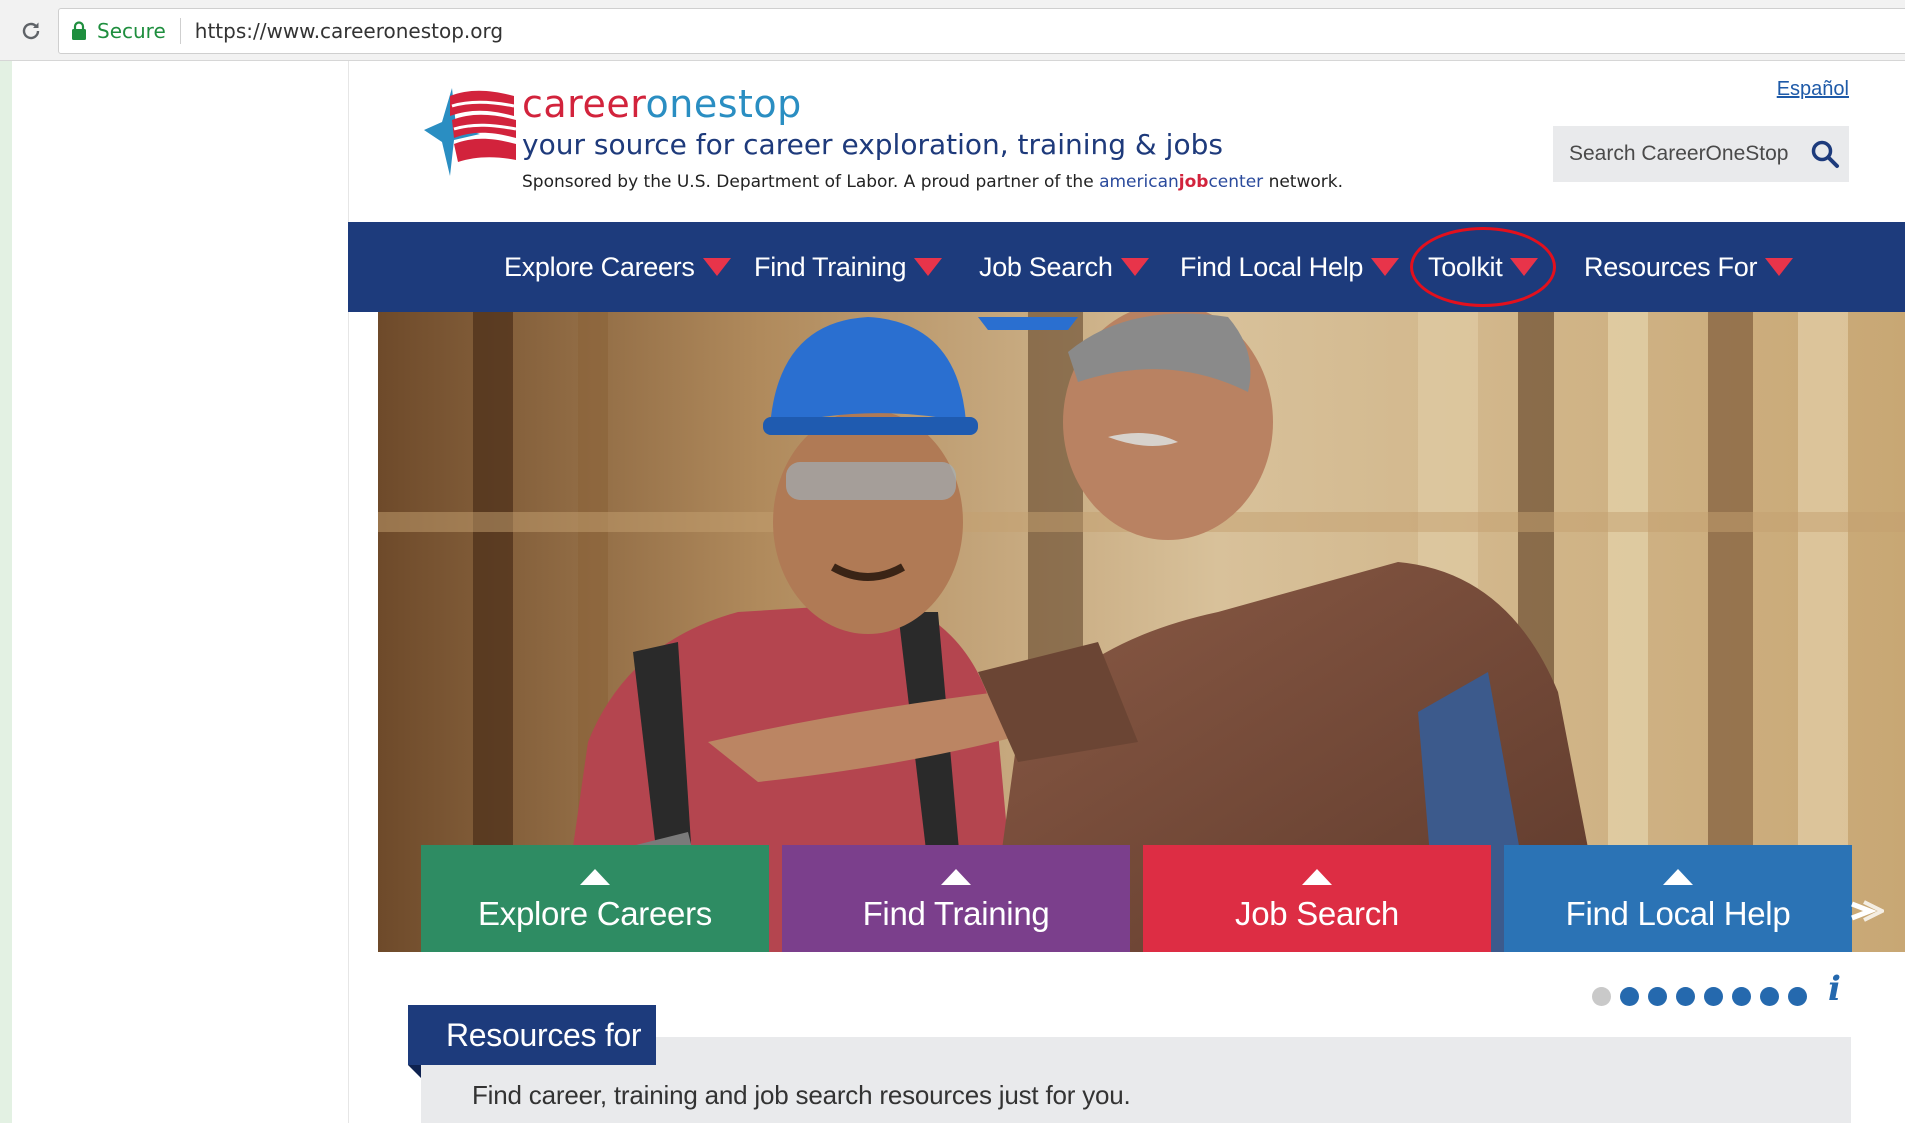  Describe the element at coordinates (1671, 266) in the screenshot. I see `nav-label: Resources For` at that location.